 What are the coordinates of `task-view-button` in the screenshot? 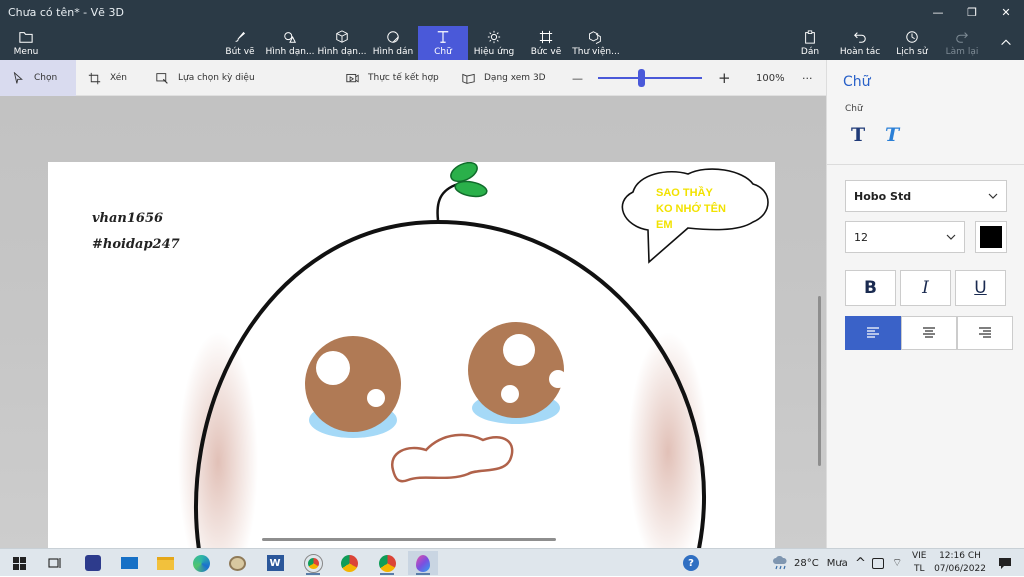 It's located at (55, 563).